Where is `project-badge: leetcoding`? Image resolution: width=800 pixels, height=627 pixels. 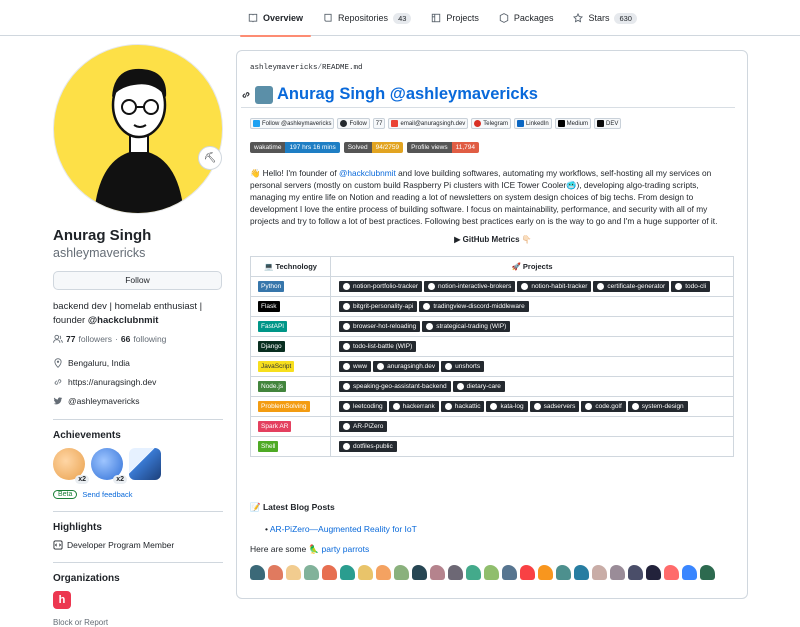 project-badge: leetcoding is located at coordinates (363, 406).